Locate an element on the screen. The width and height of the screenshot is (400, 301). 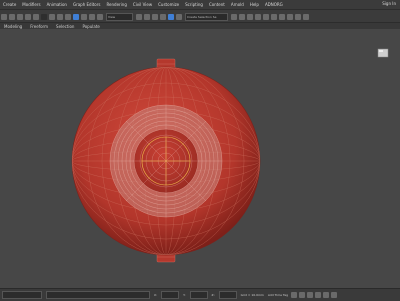
z-label: Z: is located at coordinates (213, 295).